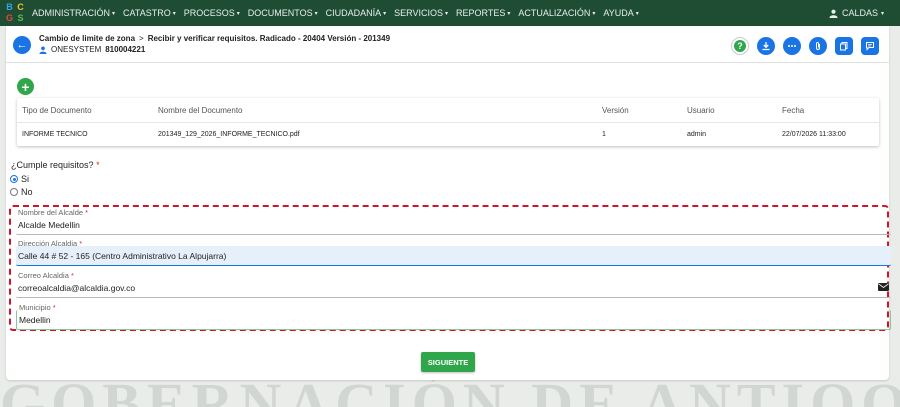 The image size is (900, 407). What do you see at coordinates (35, 307) in the screenshot?
I see `field-label-text: Municipio` at bounding box center [35, 307].